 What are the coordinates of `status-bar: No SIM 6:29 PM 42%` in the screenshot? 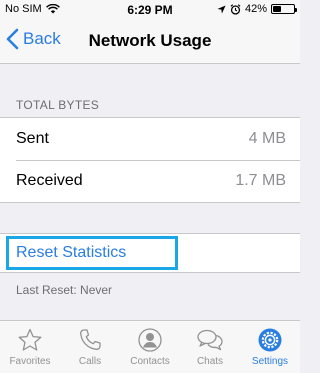 It's located at (150, 10).